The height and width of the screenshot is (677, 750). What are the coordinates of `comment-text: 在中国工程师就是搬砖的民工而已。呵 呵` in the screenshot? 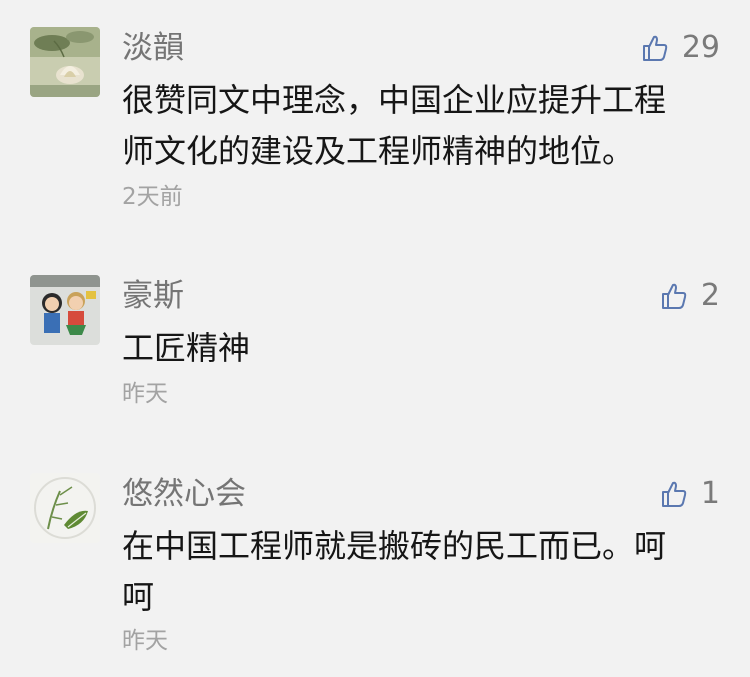 It's located at (417, 572).